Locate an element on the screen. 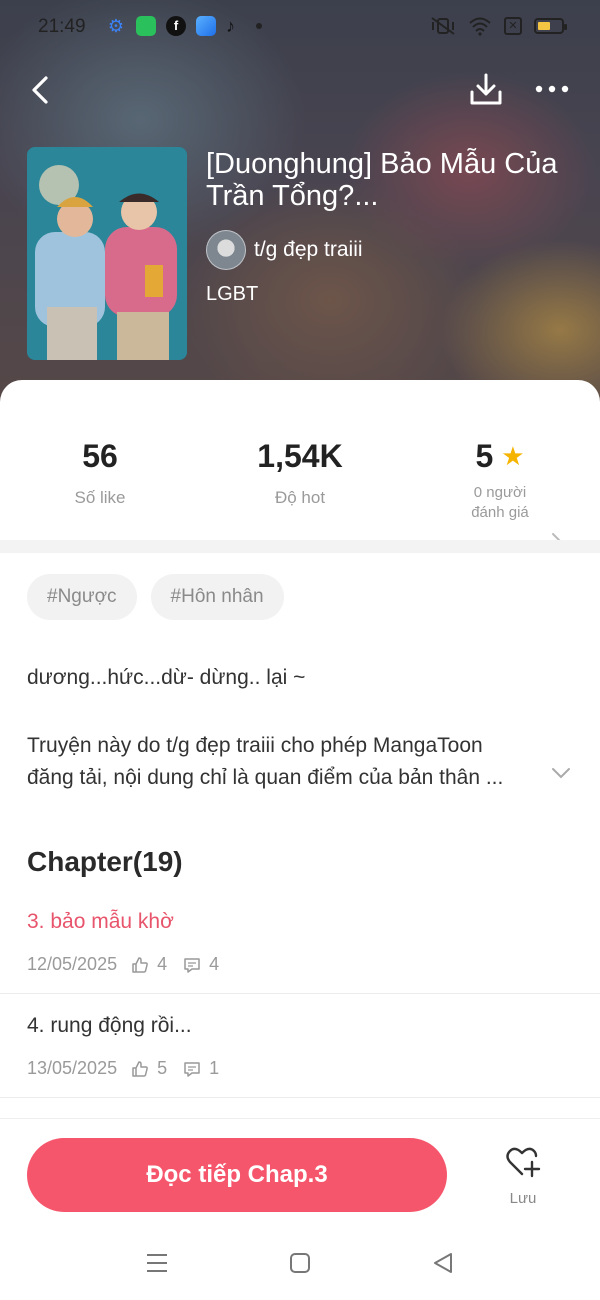 This screenshot has width=600, height=1300. menu-icon is located at coordinates (157, 1263).